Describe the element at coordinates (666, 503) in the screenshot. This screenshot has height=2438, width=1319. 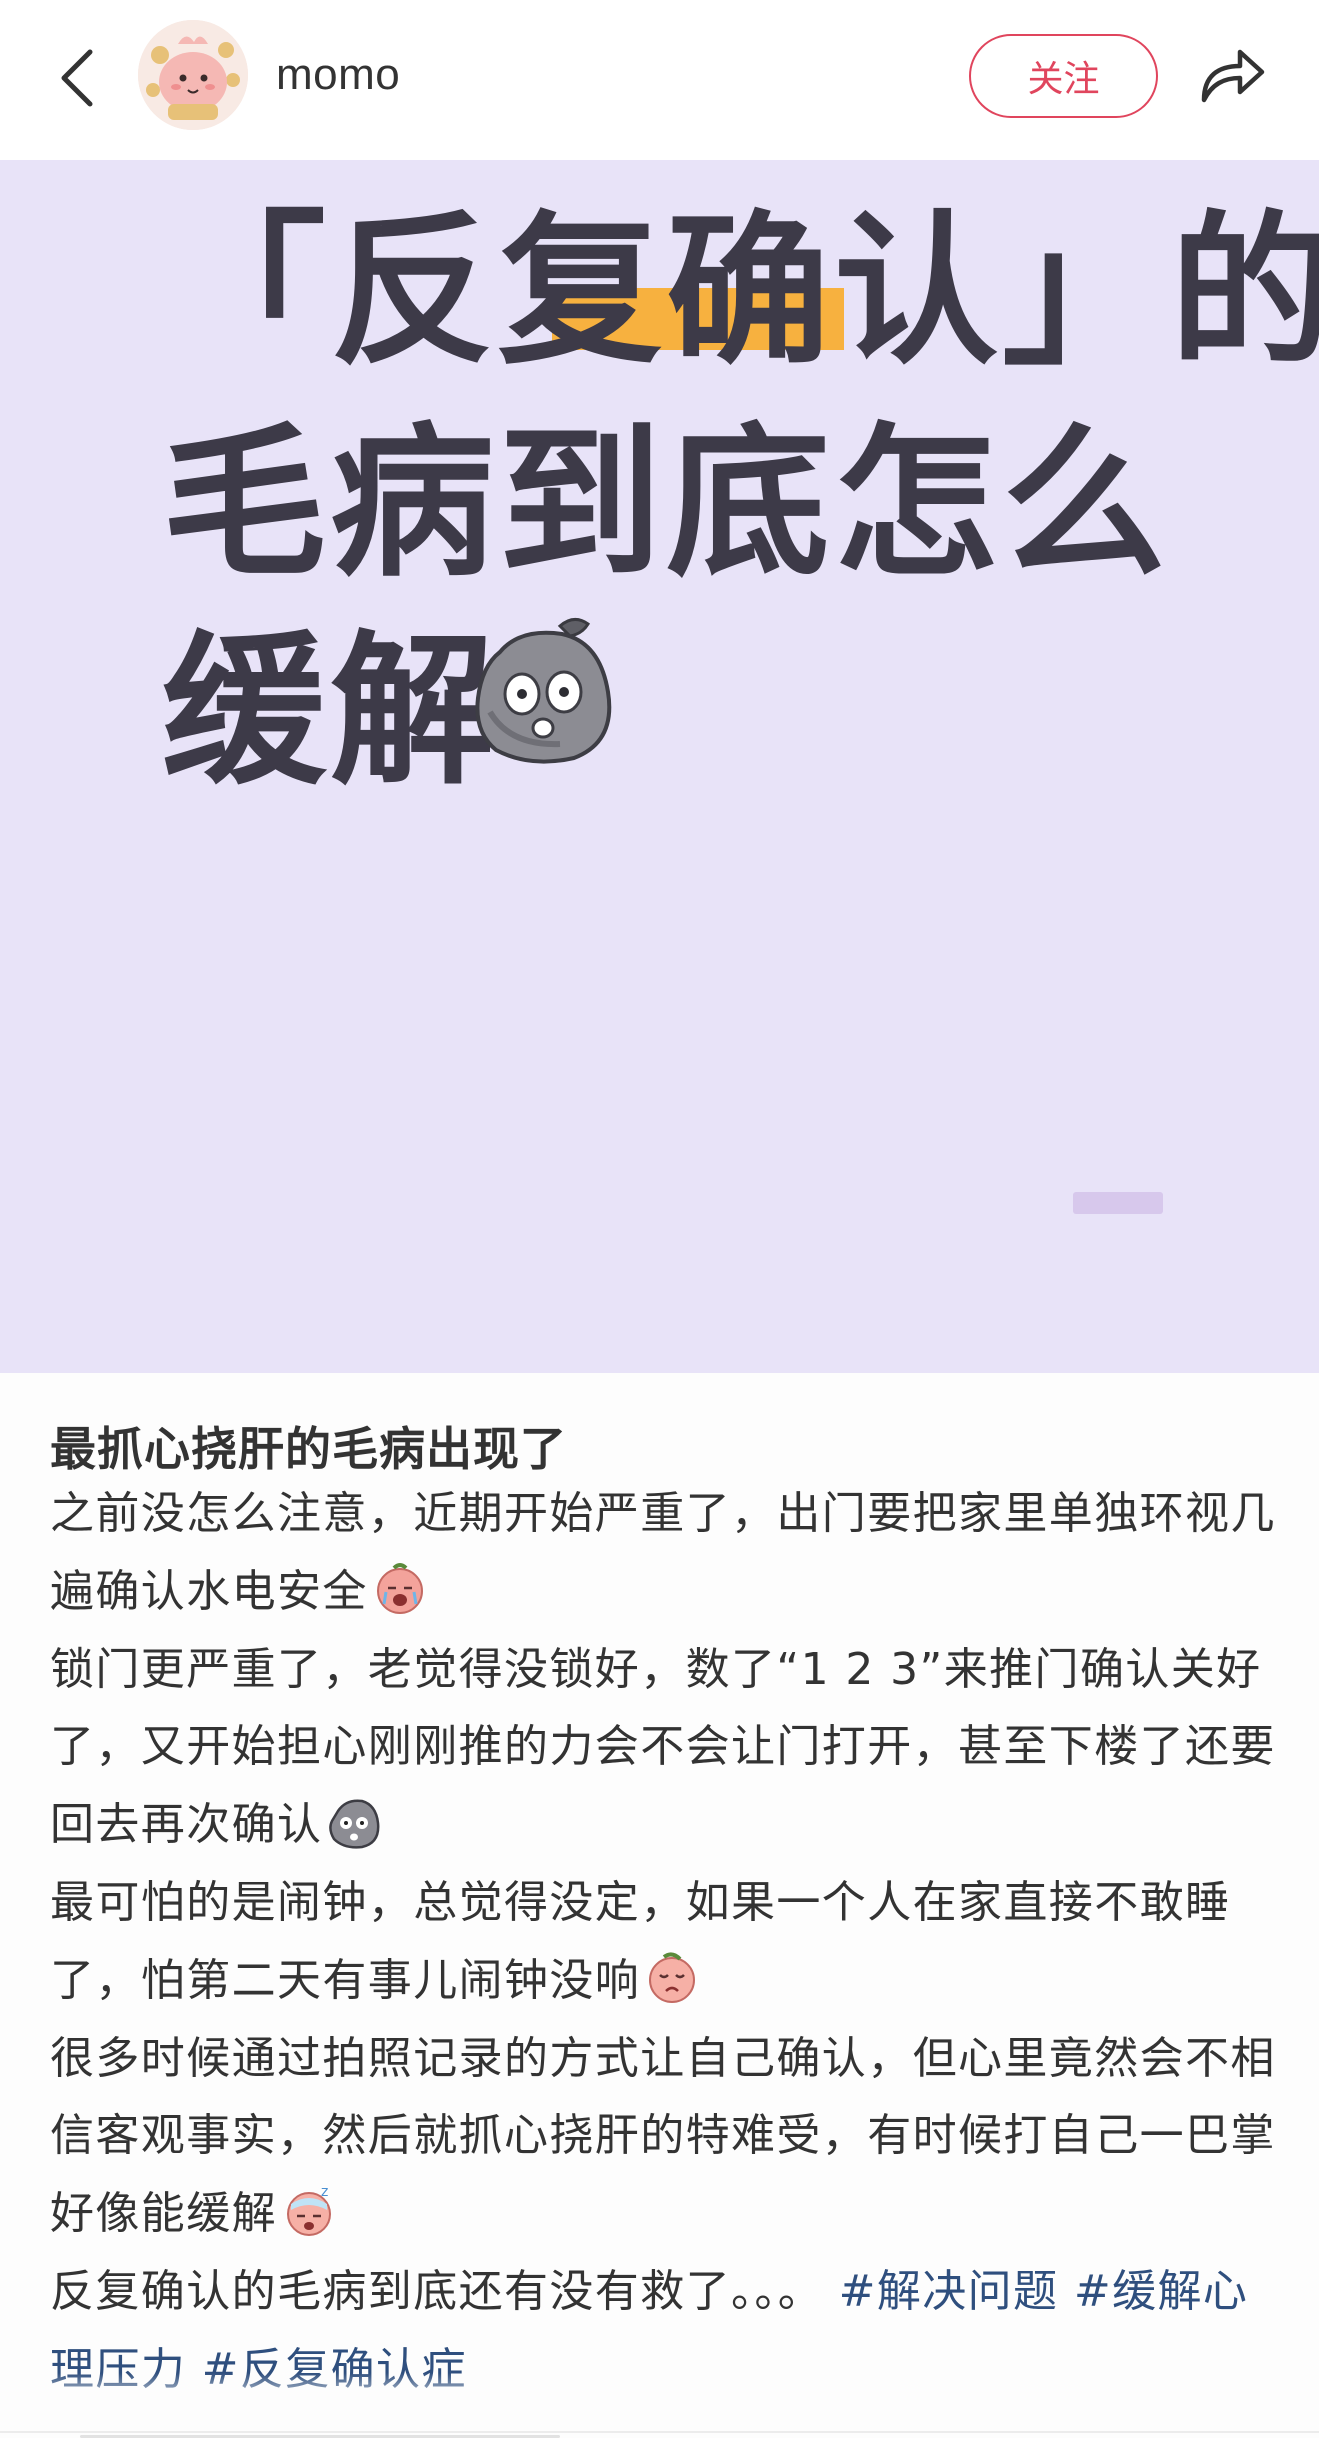
I see `cover-title-line-2: 毛病到底怎么` at that location.